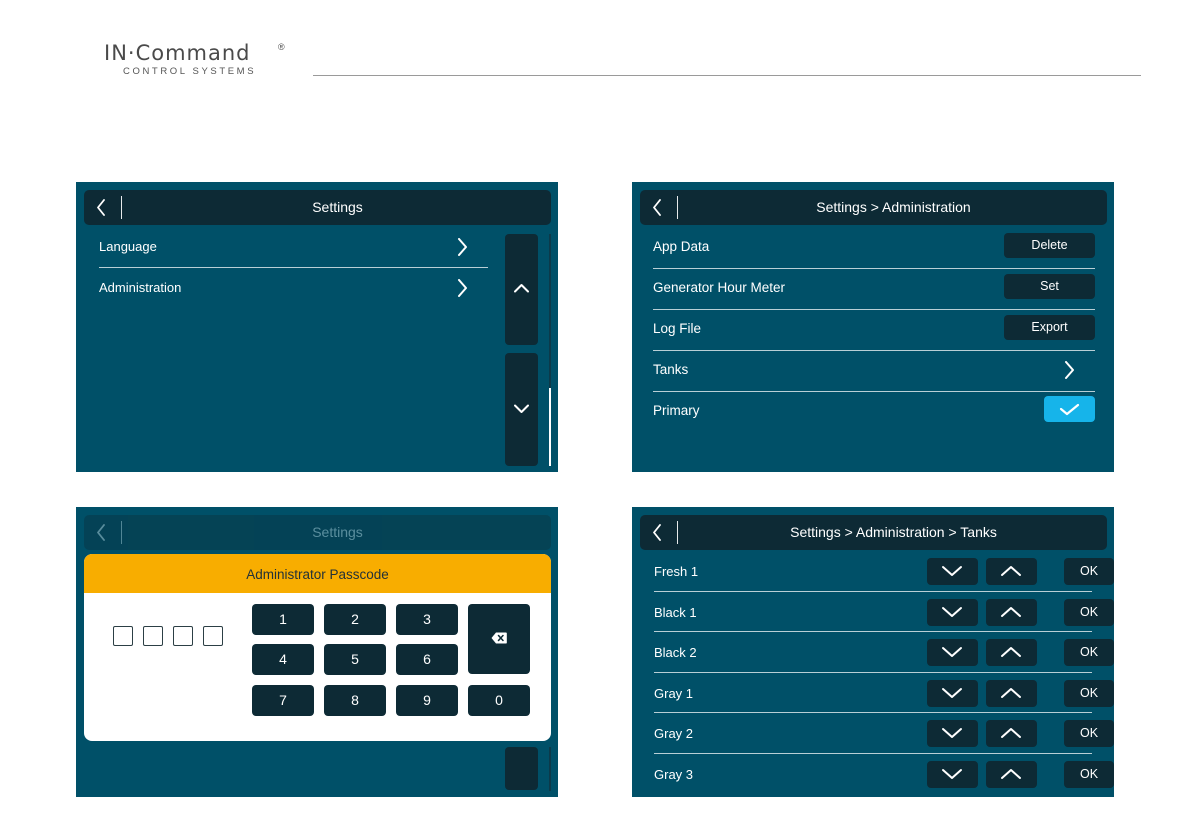 The image size is (1191, 839). What do you see at coordinates (427, 659) in the screenshot?
I see `keypad-key-6: 6` at bounding box center [427, 659].